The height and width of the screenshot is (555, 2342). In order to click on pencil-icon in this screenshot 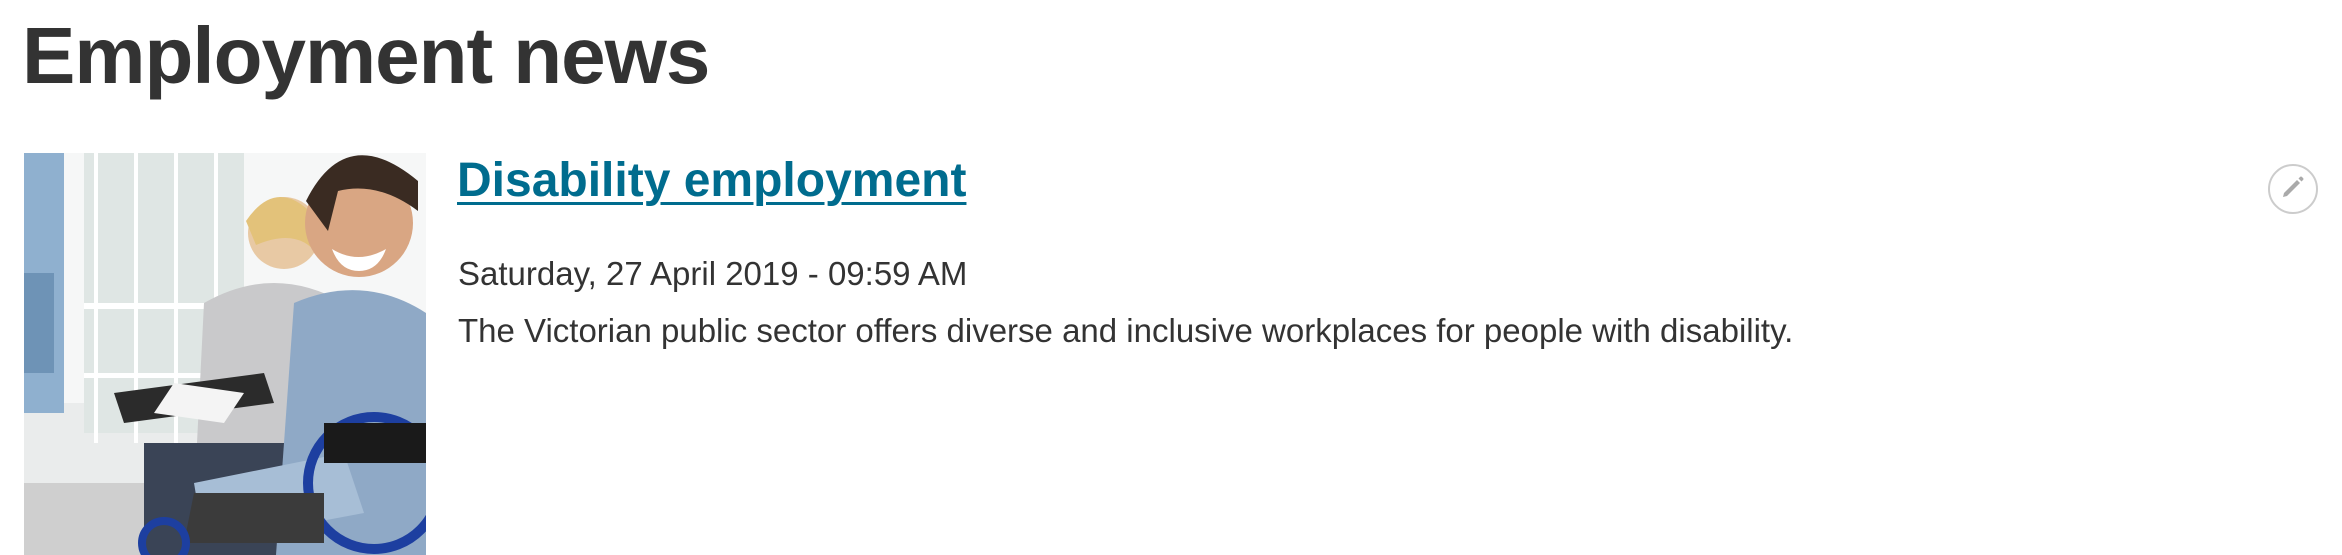, I will do `click(2293, 189)`.